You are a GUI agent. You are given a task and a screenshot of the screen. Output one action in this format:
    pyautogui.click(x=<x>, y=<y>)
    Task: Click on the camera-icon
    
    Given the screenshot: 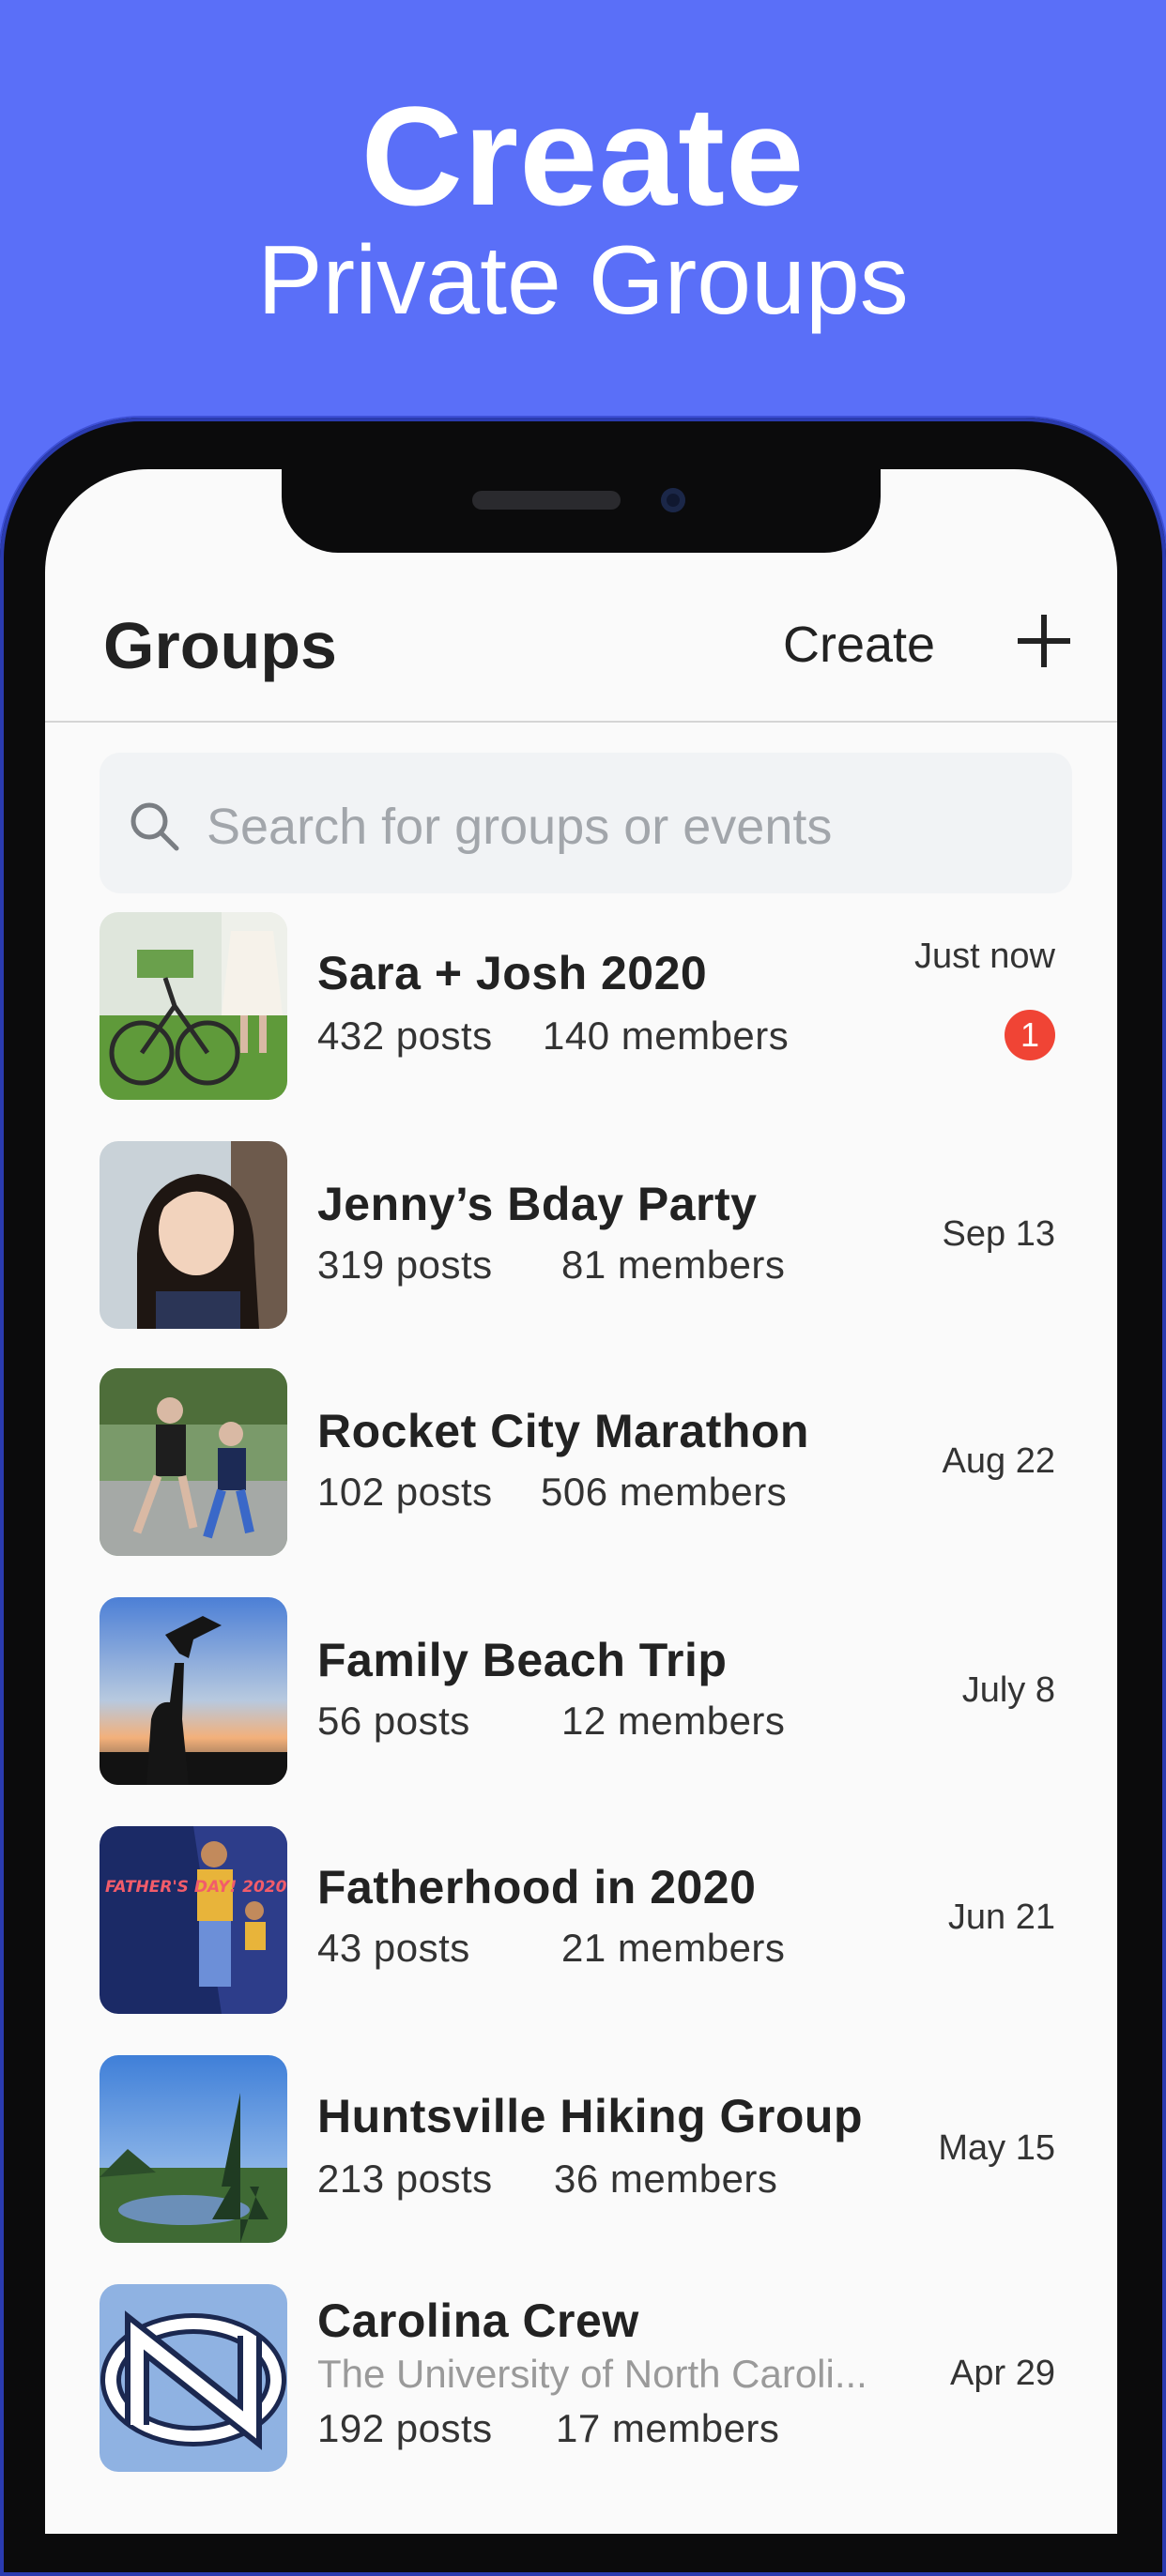 What is the action you would take?
    pyautogui.click(x=673, y=500)
    